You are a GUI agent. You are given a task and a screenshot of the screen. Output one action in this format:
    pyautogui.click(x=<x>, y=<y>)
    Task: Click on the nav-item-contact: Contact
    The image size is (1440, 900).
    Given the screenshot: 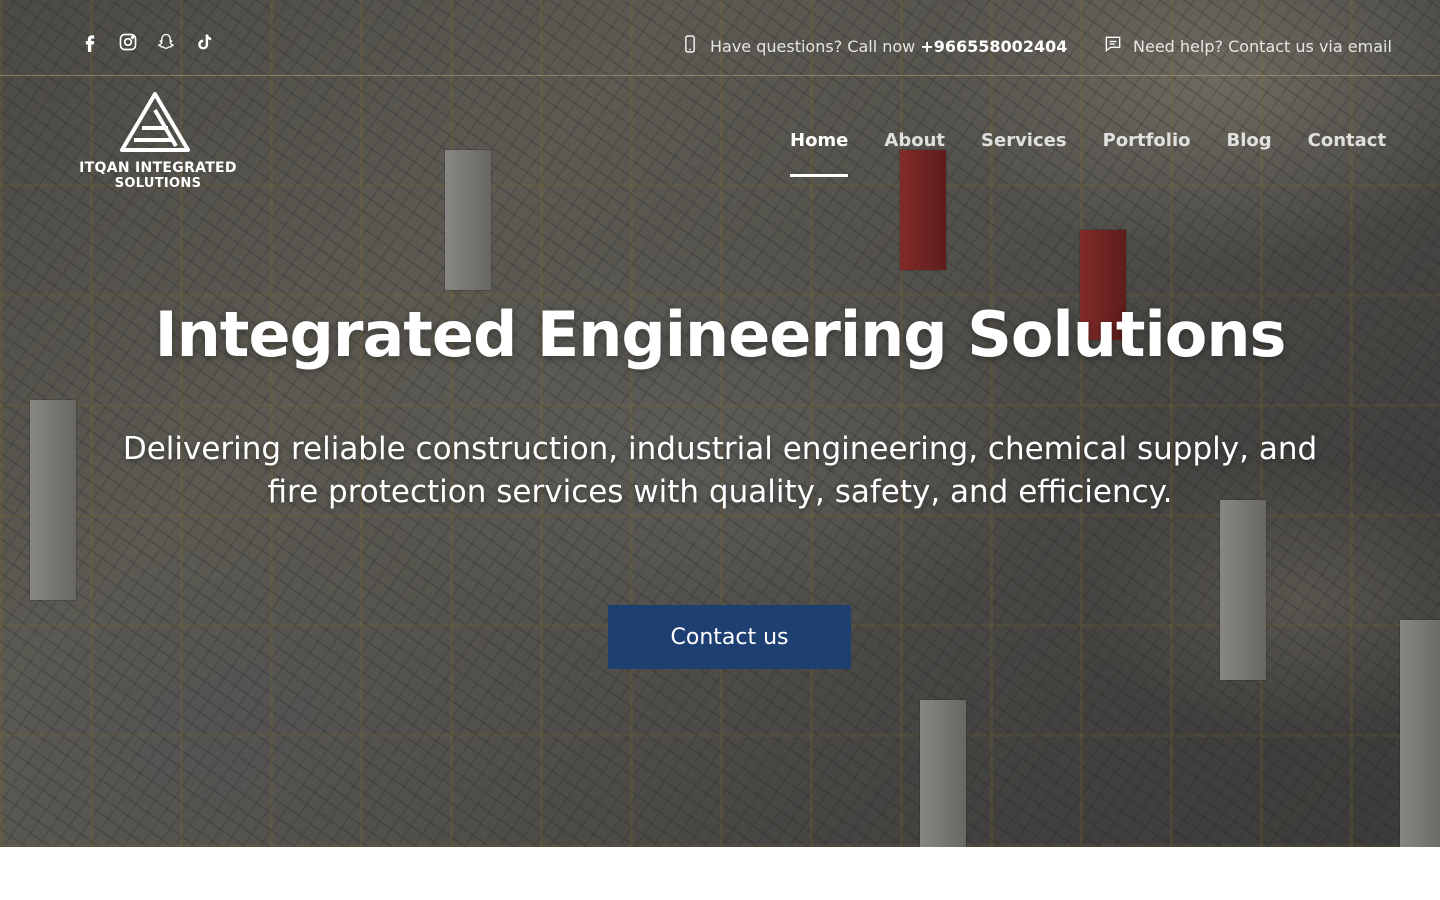 What is the action you would take?
    pyautogui.click(x=1347, y=147)
    